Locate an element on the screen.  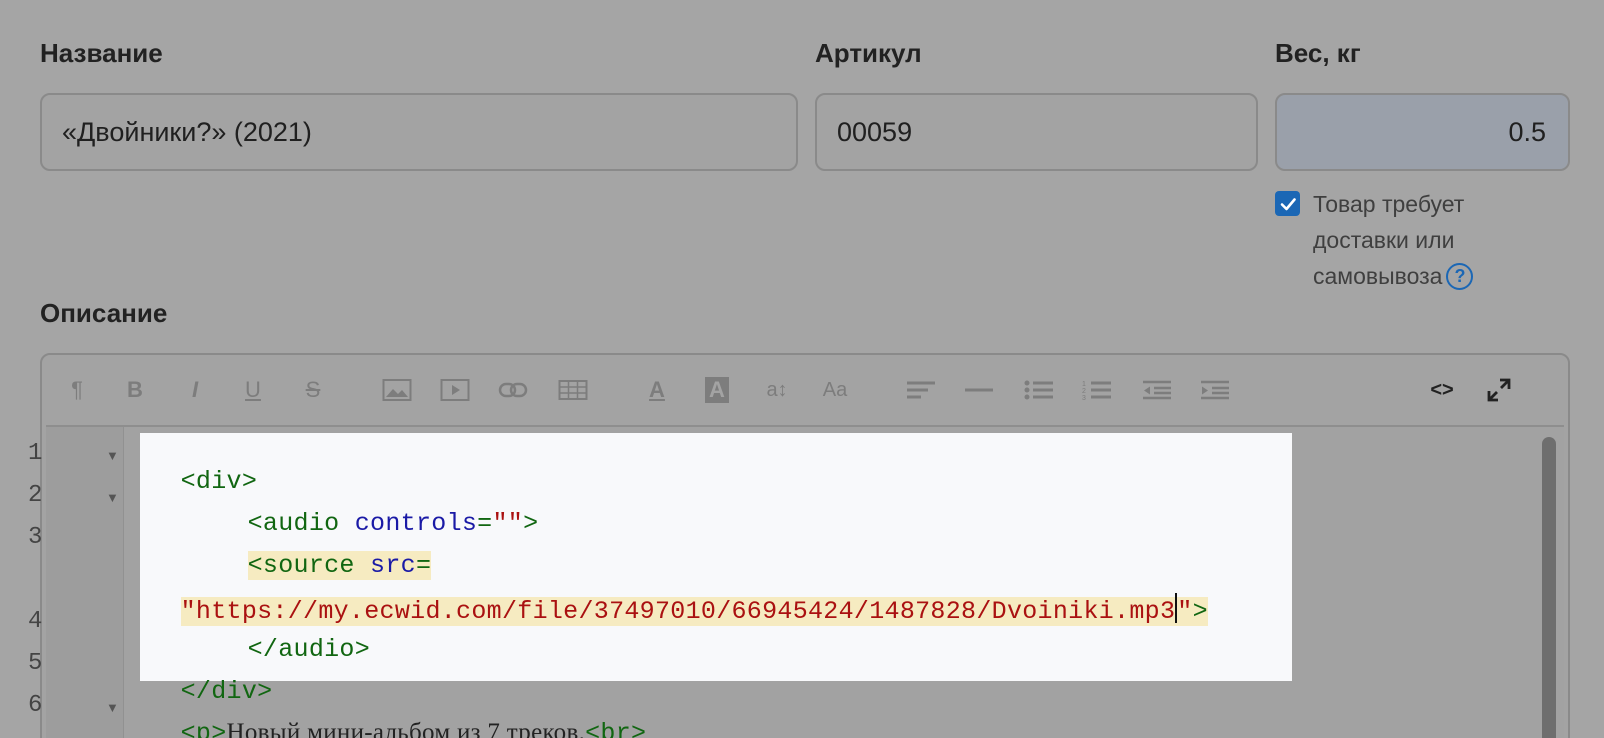
font-color-icon: A is located at coordinates (657, 390).